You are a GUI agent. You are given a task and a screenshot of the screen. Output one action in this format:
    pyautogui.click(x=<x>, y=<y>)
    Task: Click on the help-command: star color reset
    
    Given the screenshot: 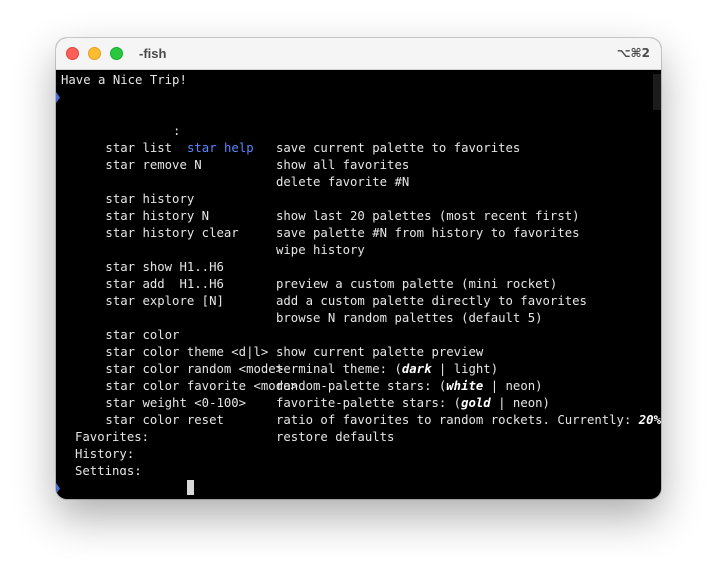 What is the action you would take?
    pyautogui.click(x=164, y=420)
    